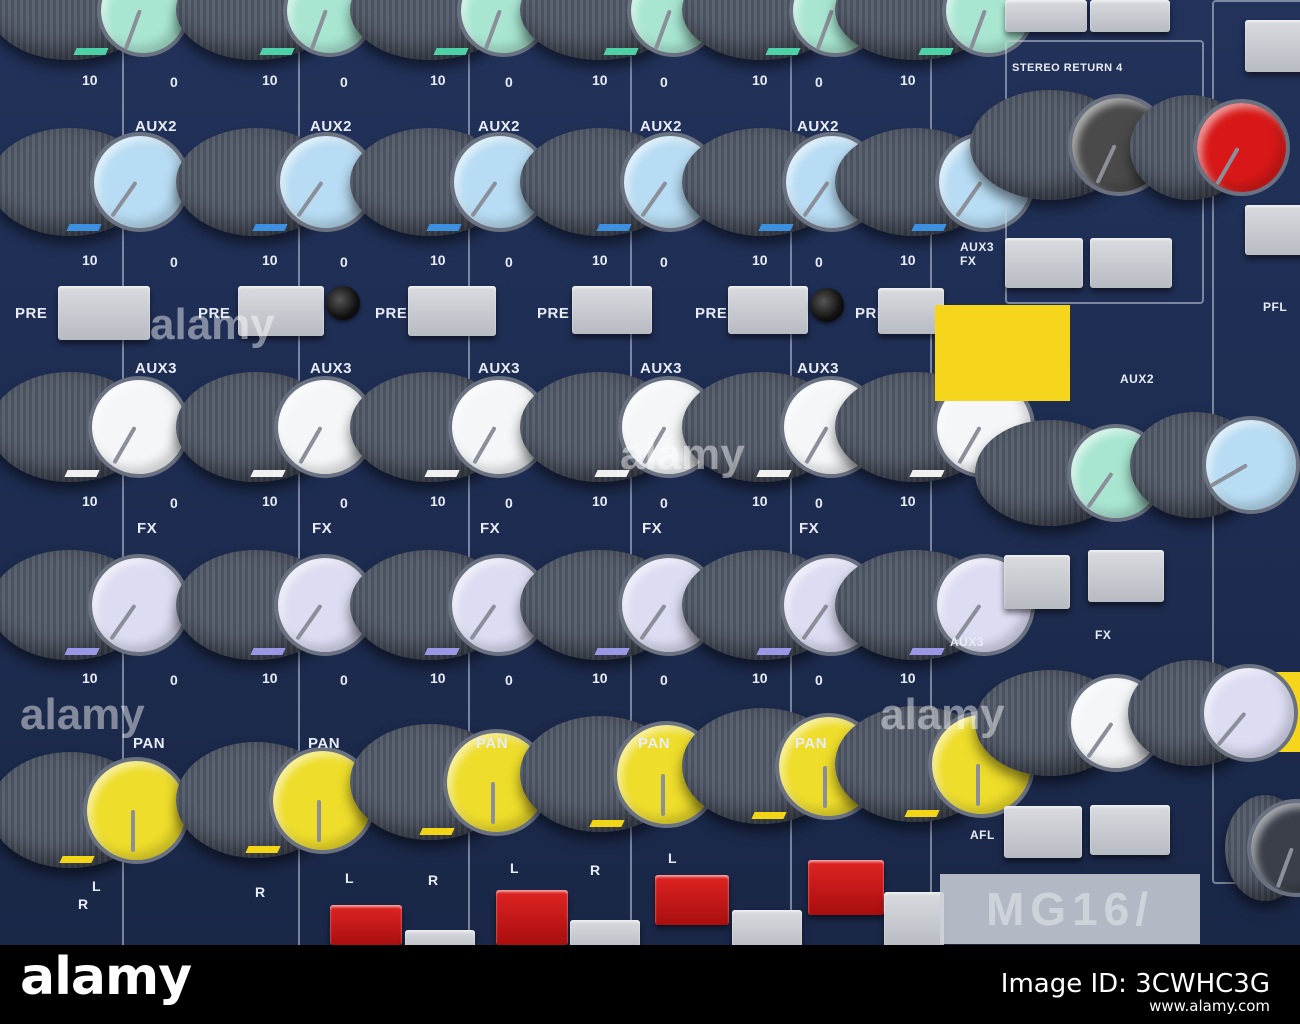 The height and width of the screenshot is (1024, 1300). I want to click on aux3-master-label: AUX3, so click(967, 642).